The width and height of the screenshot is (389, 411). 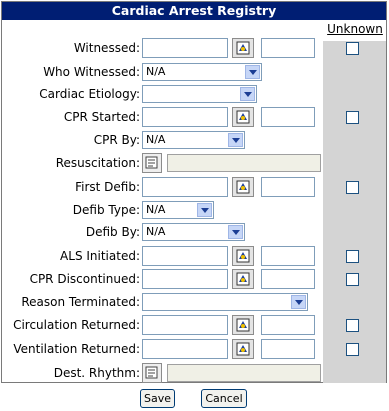 I want to click on circulation-returned-label: Circulation Returned:, so click(x=76, y=325).